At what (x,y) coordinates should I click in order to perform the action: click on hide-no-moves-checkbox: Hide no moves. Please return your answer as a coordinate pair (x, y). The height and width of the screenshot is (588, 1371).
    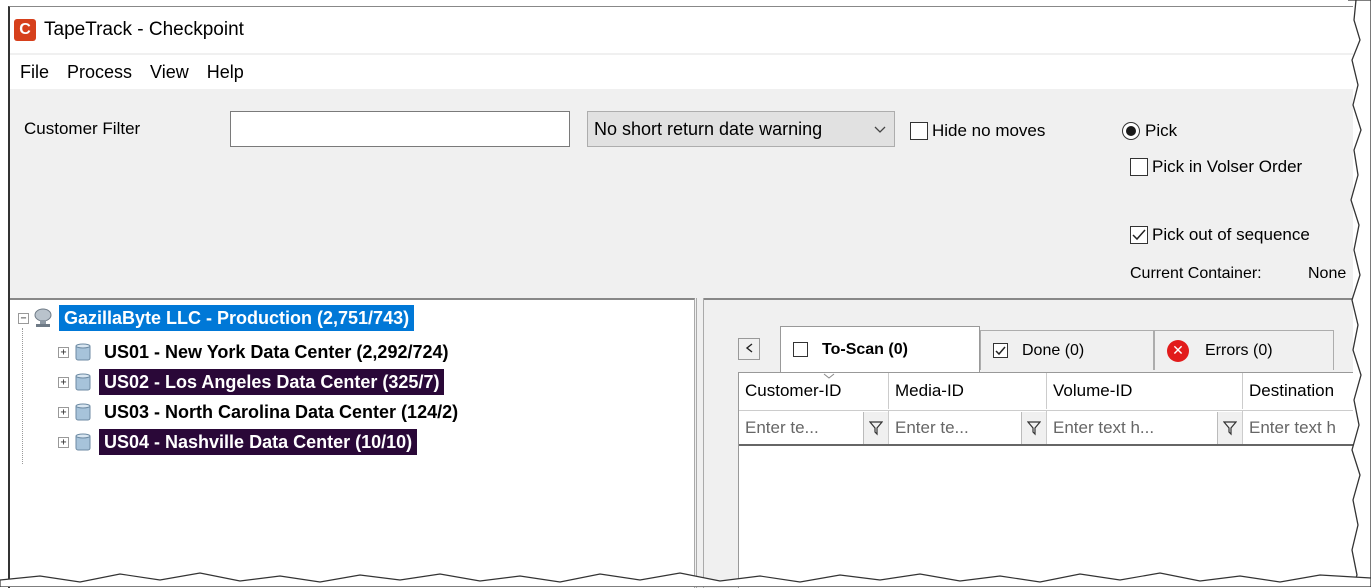
    Looking at the image, I should click on (977, 131).